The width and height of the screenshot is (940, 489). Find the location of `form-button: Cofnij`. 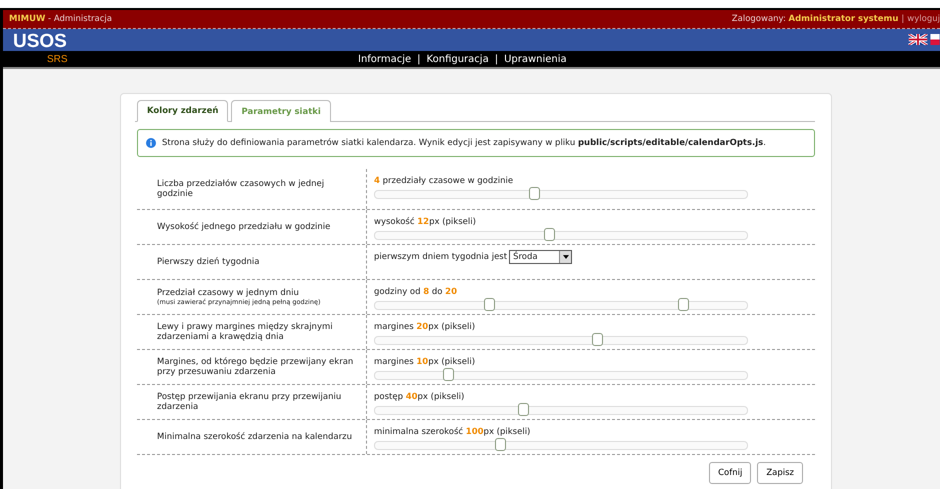

form-button: Cofnij is located at coordinates (730, 473).